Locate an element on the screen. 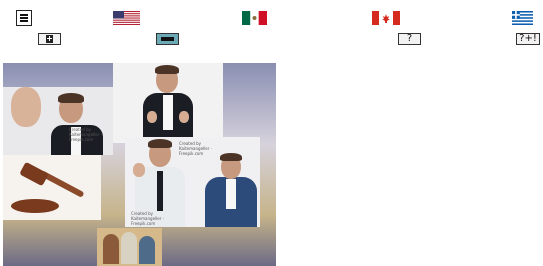 The image size is (543, 266). help-button: ? is located at coordinates (409, 39).